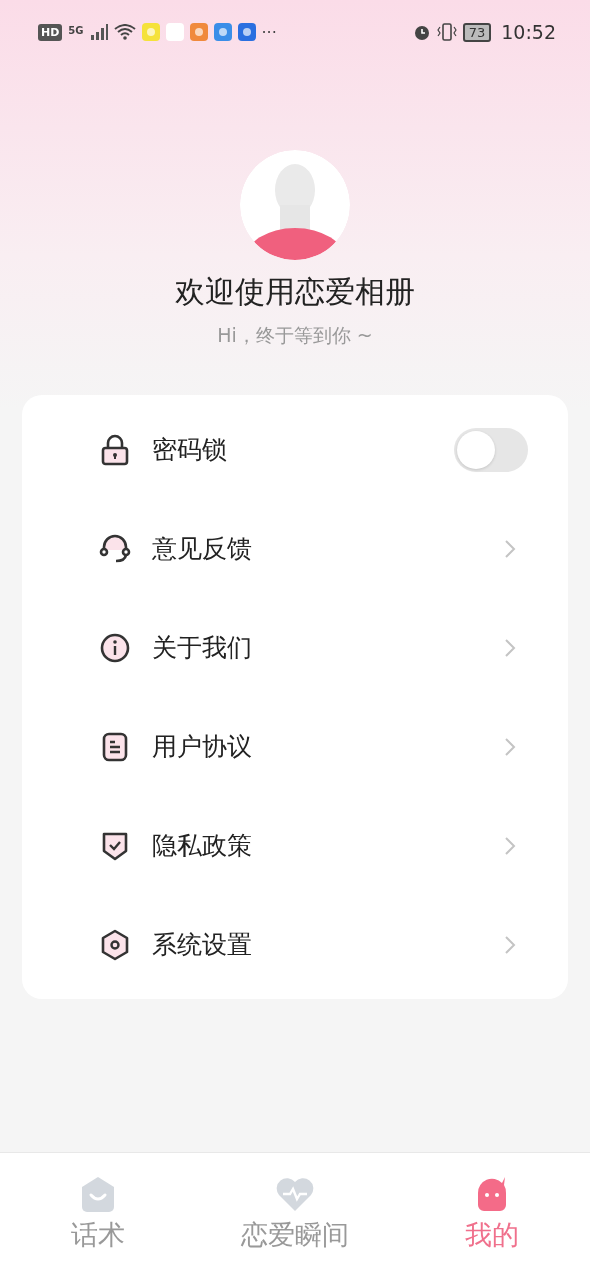  Describe the element at coordinates (202, 846) in the screenshot. I see `menu-label: 隐私政策` at that location.